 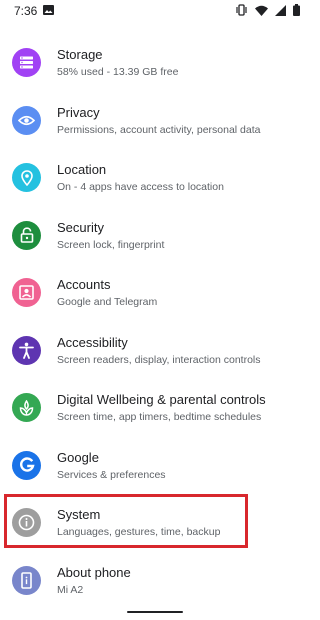 What do you see at coordinates (26, 407) in the screenshot?
I see `digital-wellbeing-icon` at bounding box center [26, 407].